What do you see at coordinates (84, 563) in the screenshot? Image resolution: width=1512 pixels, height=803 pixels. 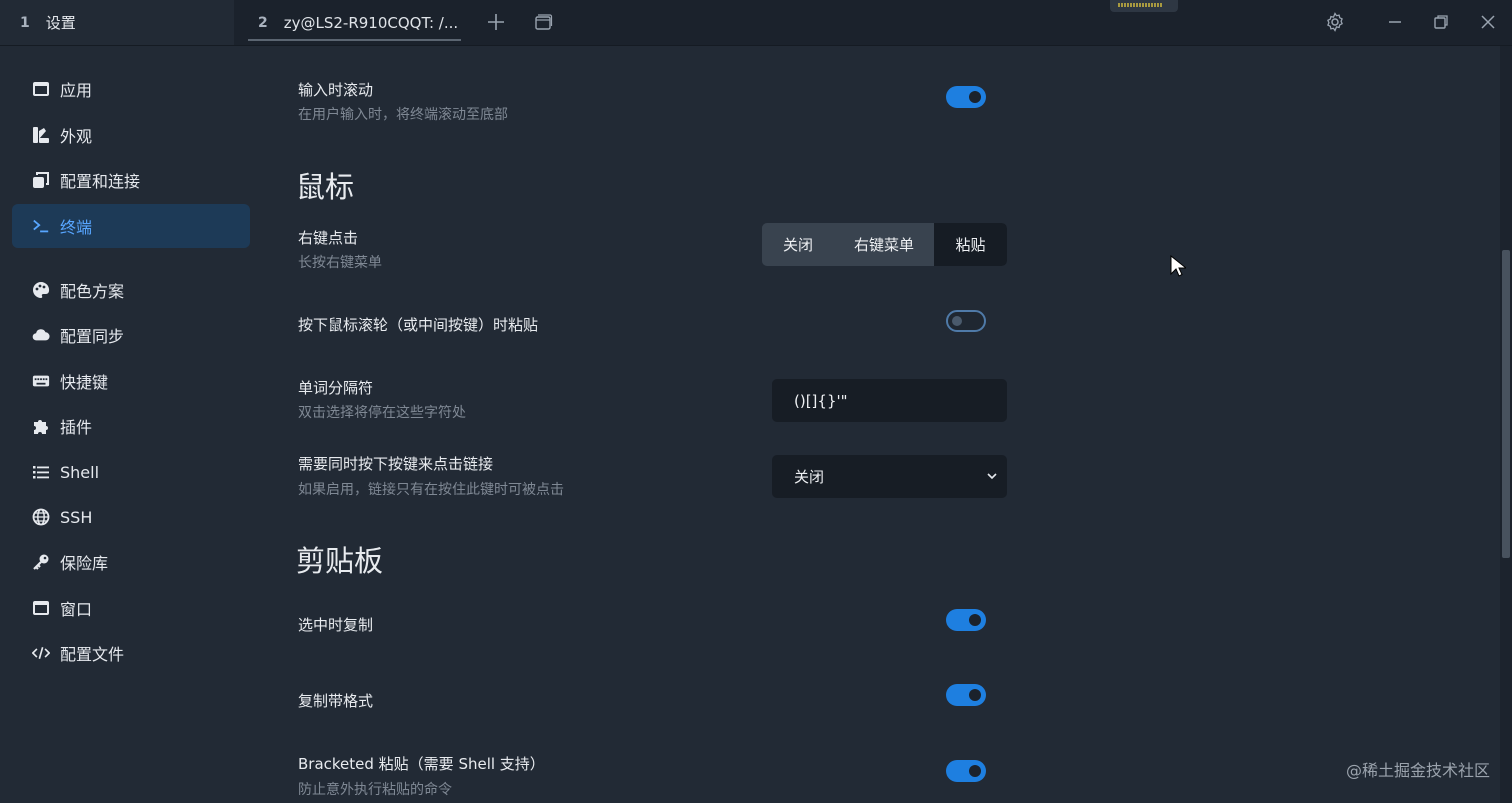 I see `sidebar-item-label: 保险库` at bounding box center [84, 563].